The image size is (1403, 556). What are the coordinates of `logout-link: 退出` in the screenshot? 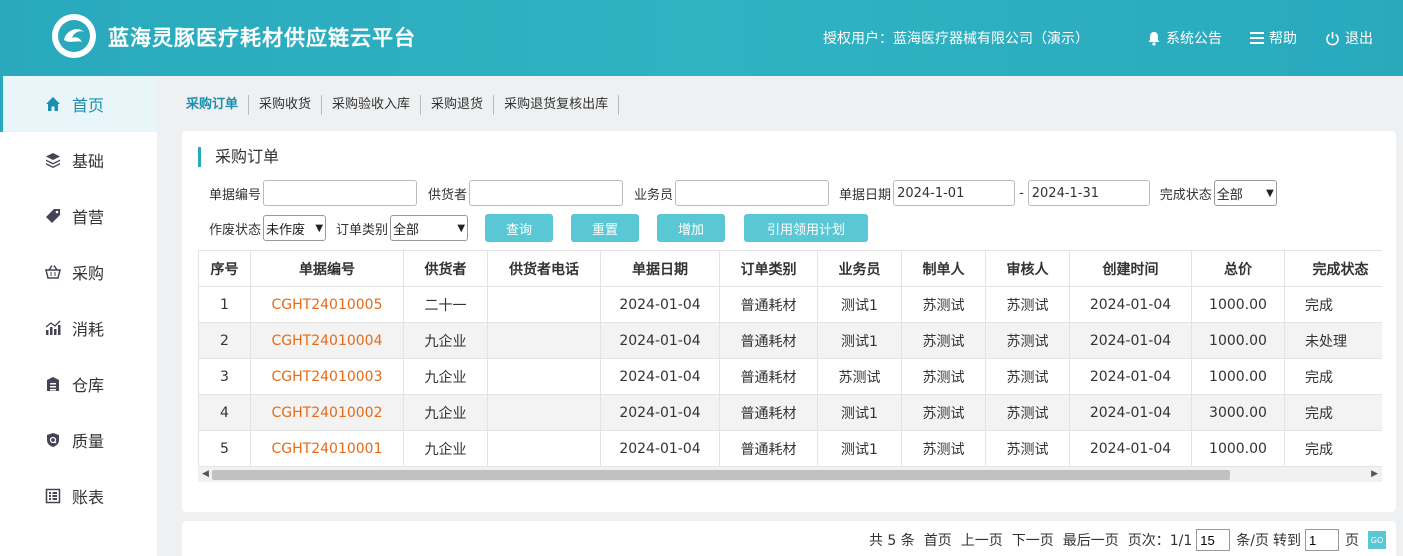 It's located at (1349, 38).